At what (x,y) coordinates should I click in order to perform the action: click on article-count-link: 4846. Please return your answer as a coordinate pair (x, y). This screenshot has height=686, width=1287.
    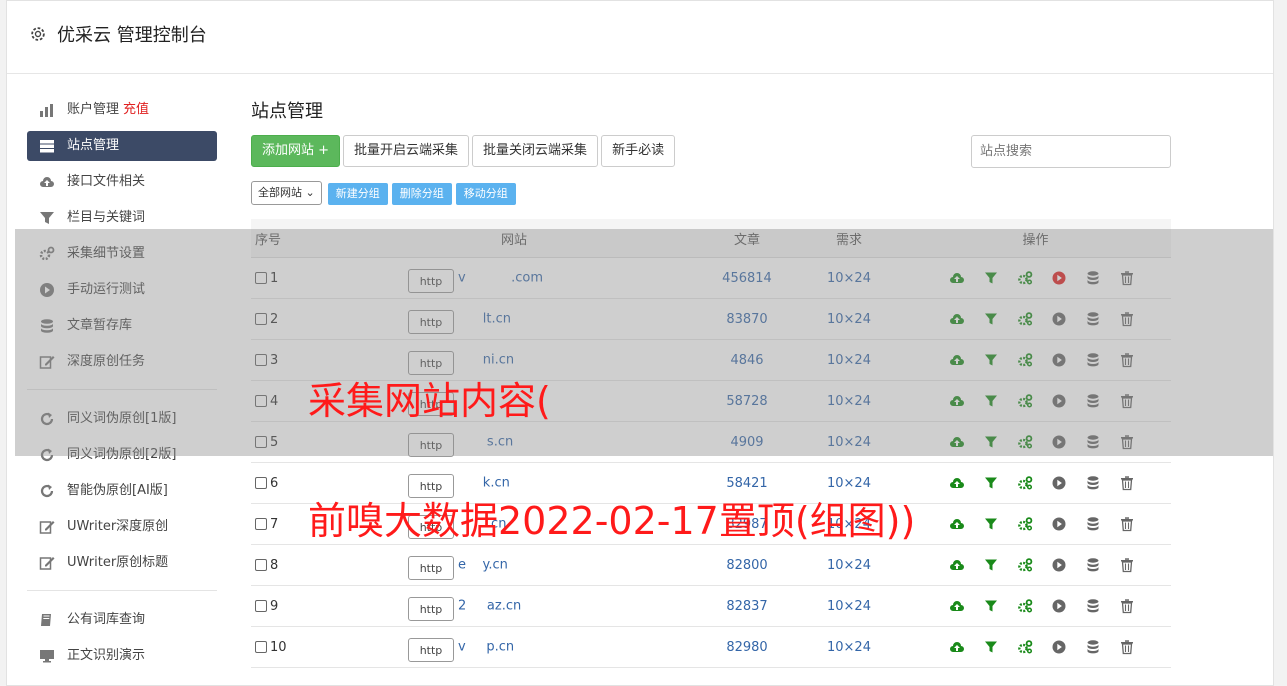
    Looking at the image, I should click on (746, 360).